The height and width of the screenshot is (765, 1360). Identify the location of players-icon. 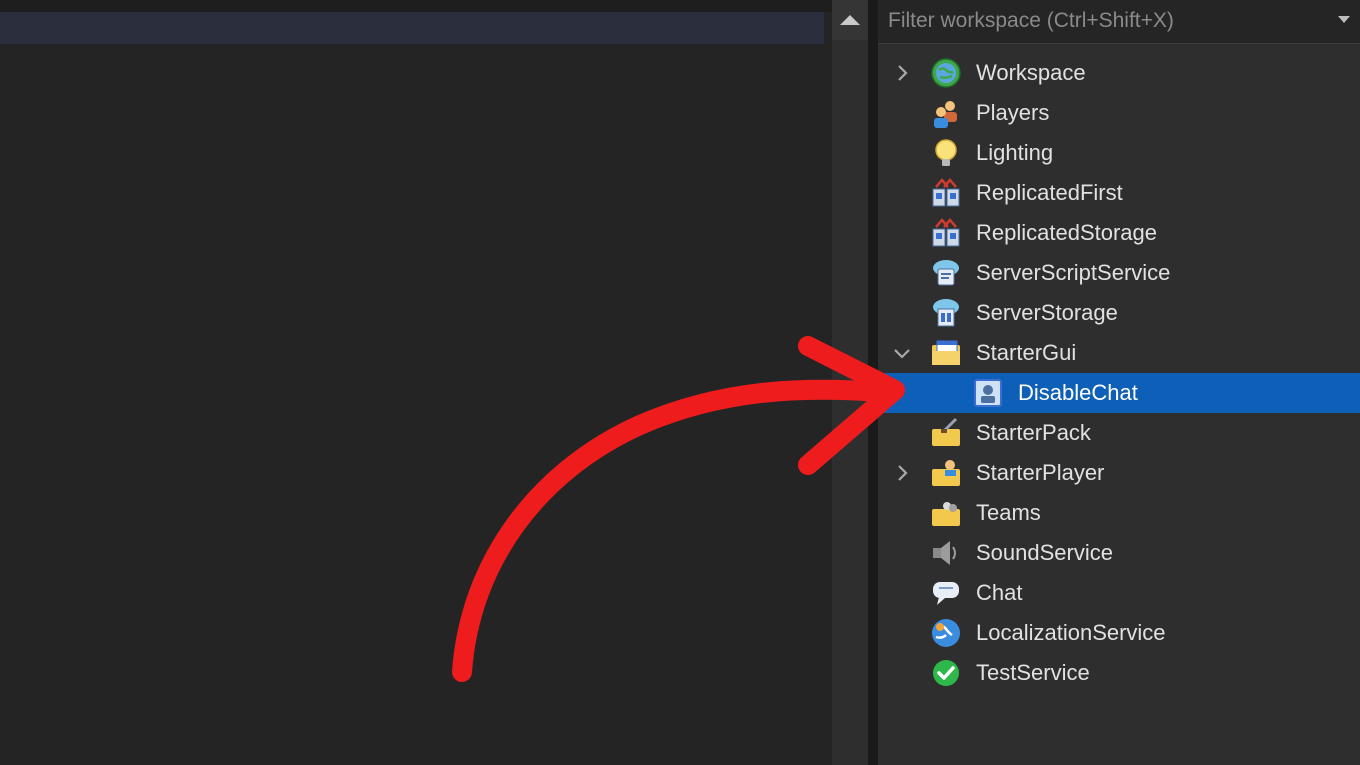
(946, 113).